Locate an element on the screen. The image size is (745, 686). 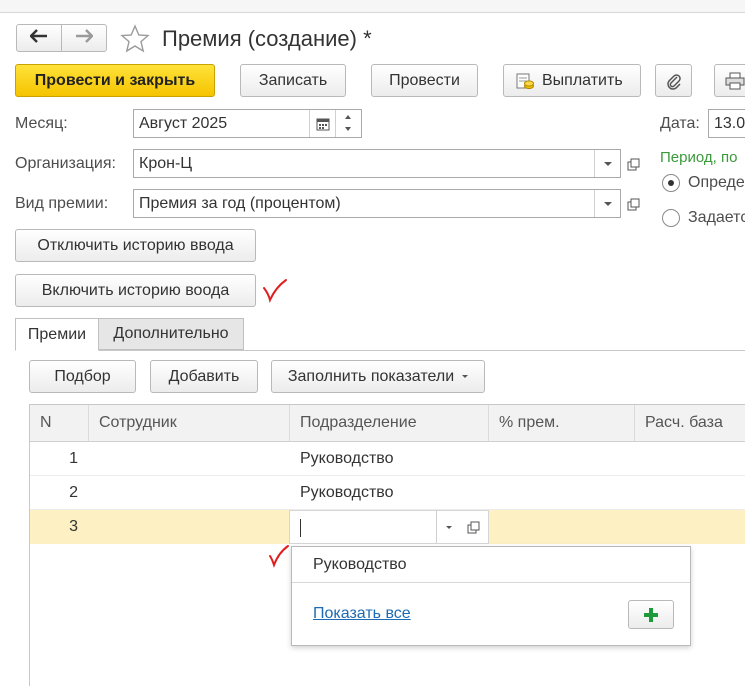
department-open-icon is located at coordinates (473, 527).